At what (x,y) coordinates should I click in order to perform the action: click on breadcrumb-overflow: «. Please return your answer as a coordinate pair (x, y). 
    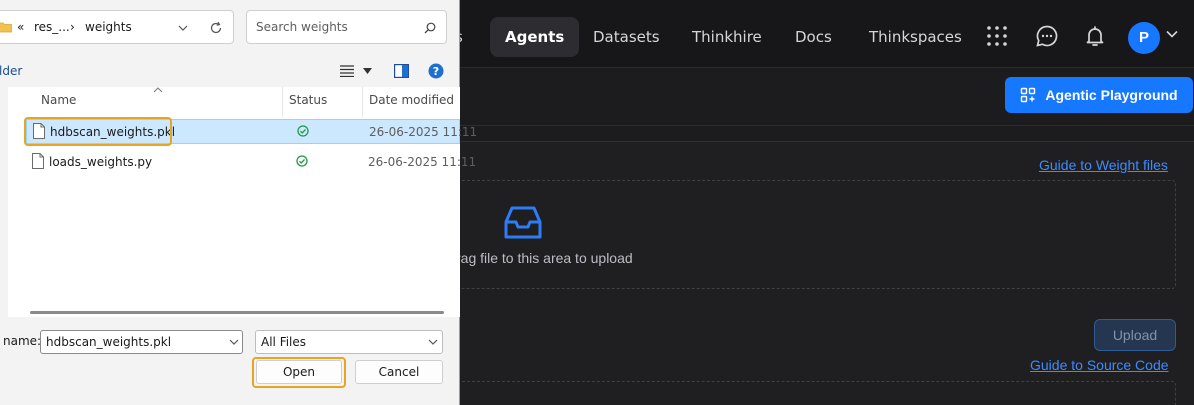
    Looking at the image, I should click on (20, 27).